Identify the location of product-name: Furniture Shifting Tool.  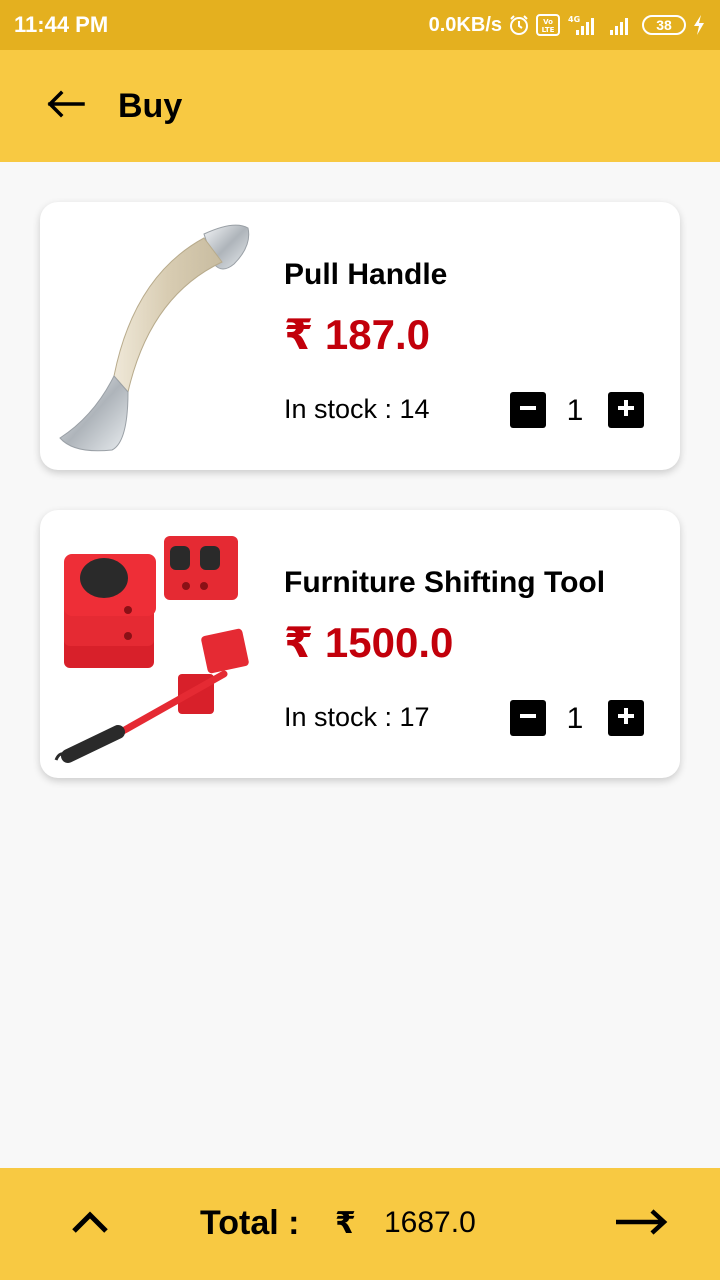
(445, 582).